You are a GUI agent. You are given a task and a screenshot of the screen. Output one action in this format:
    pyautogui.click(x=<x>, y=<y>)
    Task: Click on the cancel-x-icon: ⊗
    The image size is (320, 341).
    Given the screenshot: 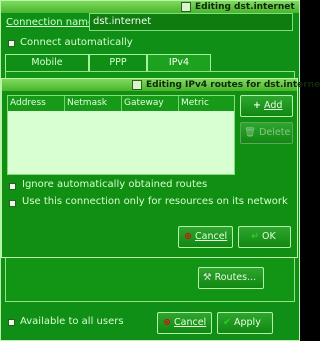 What is the action you would take?
    pyautogui.click(x=167, y=322)
    